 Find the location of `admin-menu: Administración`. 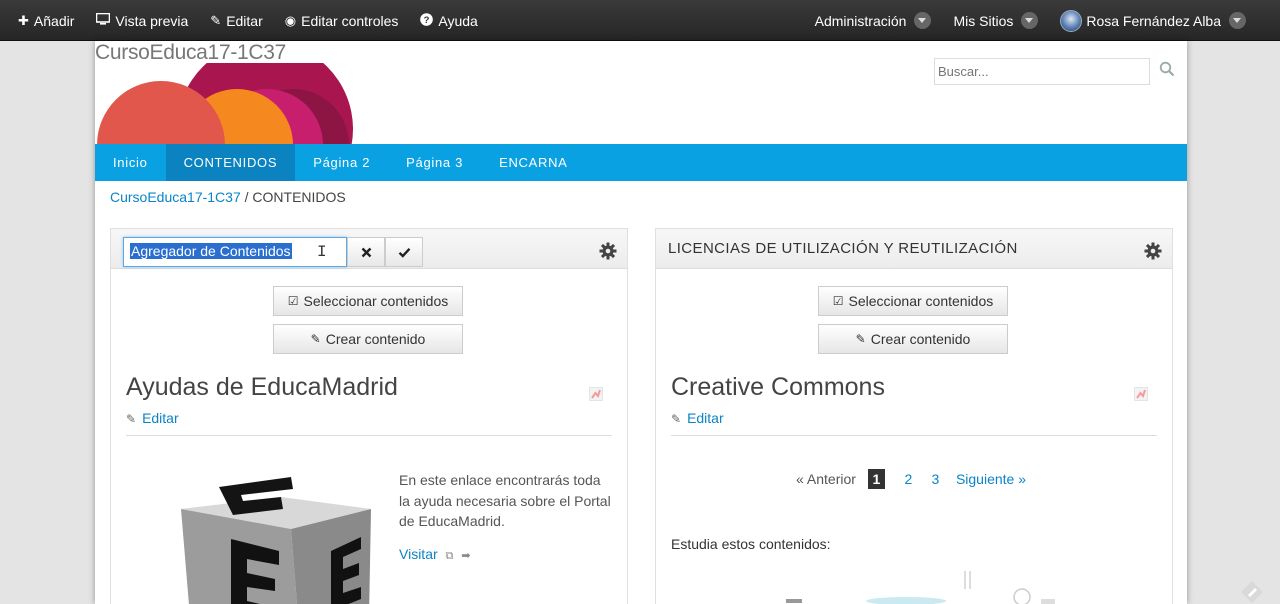

admin-menu: Administración is located at coordinates (874, 20).